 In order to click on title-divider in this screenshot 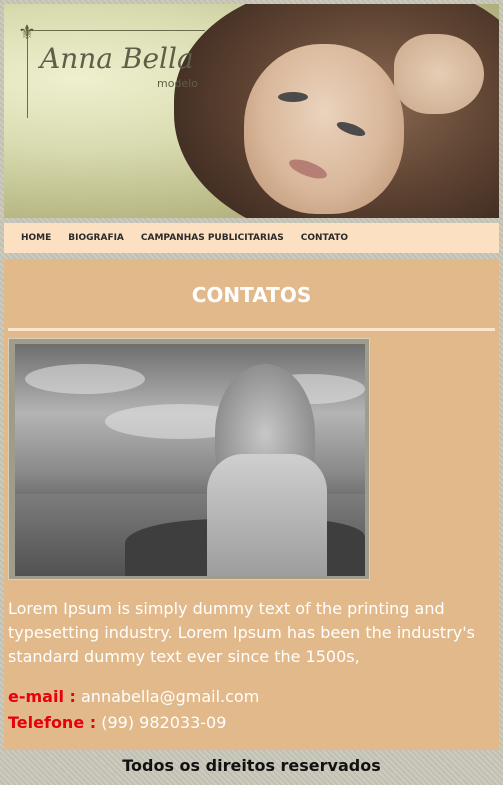, I will do `click(251, 329)`.